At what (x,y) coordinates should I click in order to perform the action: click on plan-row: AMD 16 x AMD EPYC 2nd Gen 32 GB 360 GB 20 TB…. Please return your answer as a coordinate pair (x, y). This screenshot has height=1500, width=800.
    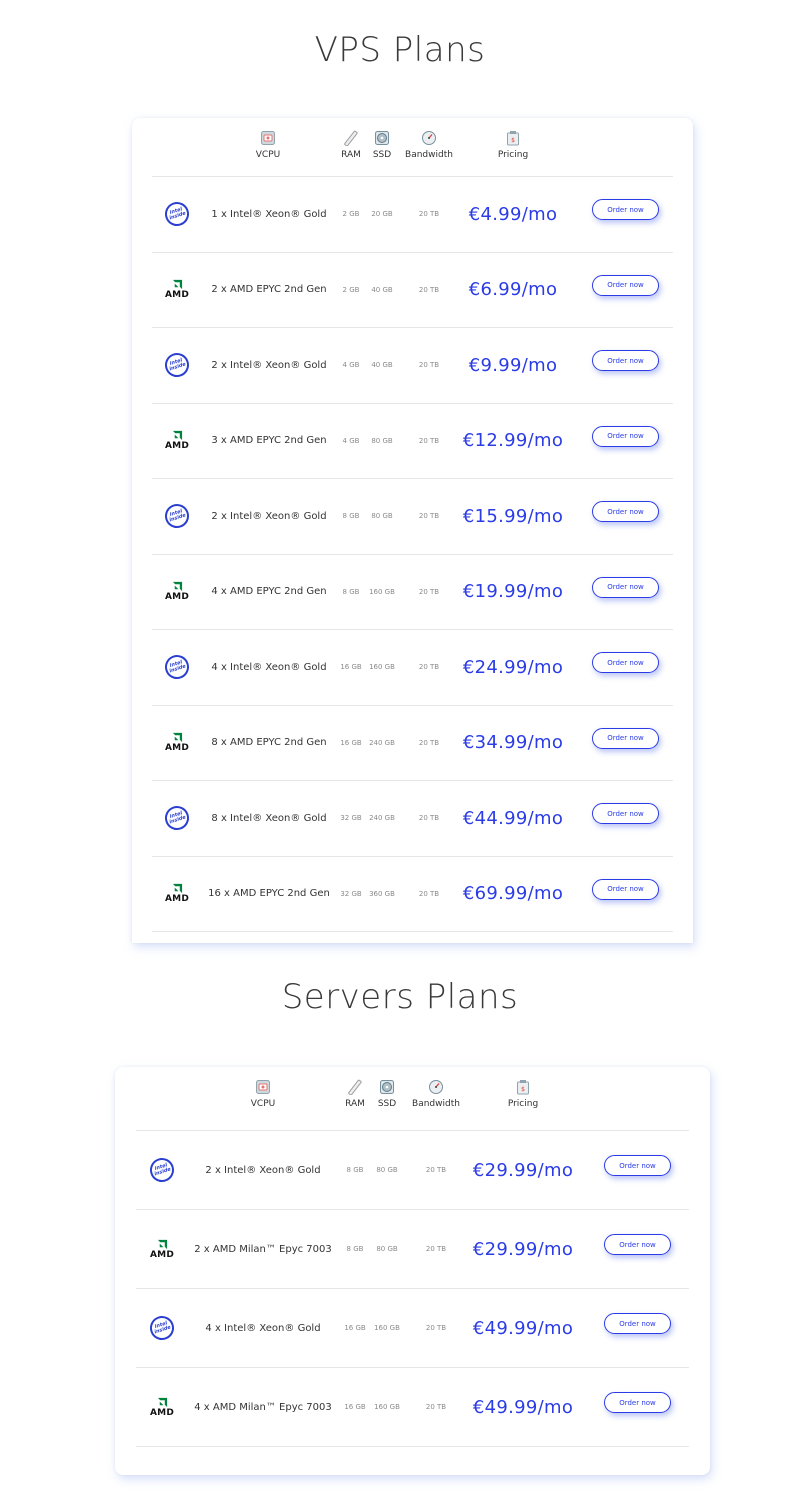
    Looking at the image, I should click on (412, 894).